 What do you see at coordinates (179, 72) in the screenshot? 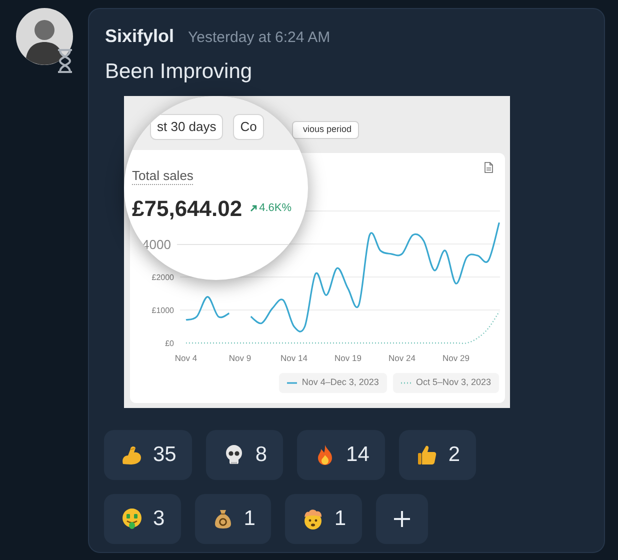
I see `message-text: Been Improving` at bounding box center [179, 72].